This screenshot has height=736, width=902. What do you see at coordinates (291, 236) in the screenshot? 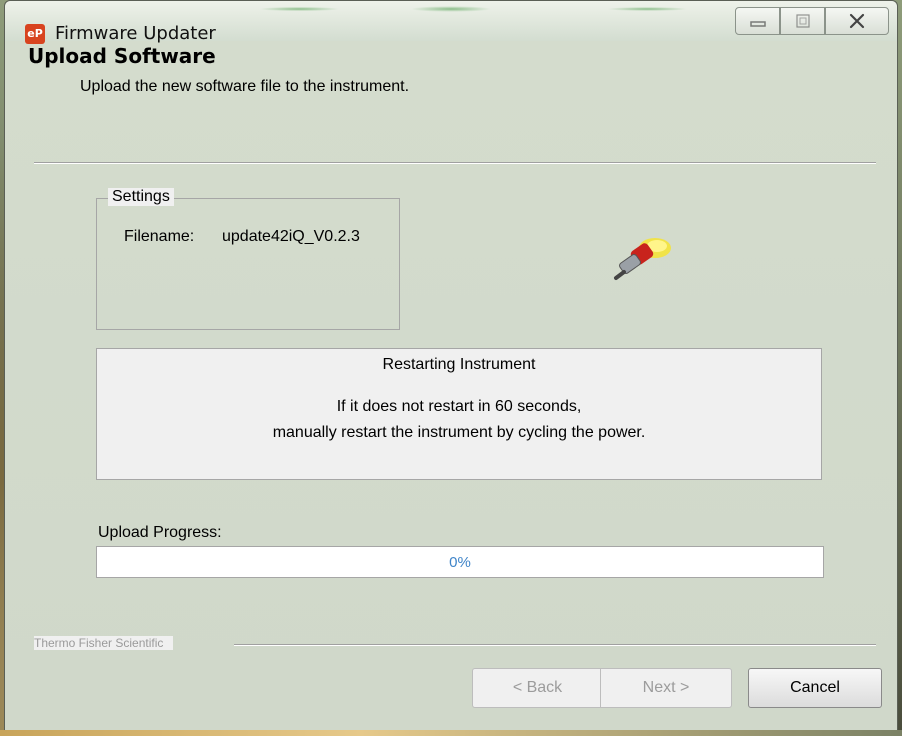
I see `filename-value: update42iQ_V0.2.3` at bounding box center [291, 236].